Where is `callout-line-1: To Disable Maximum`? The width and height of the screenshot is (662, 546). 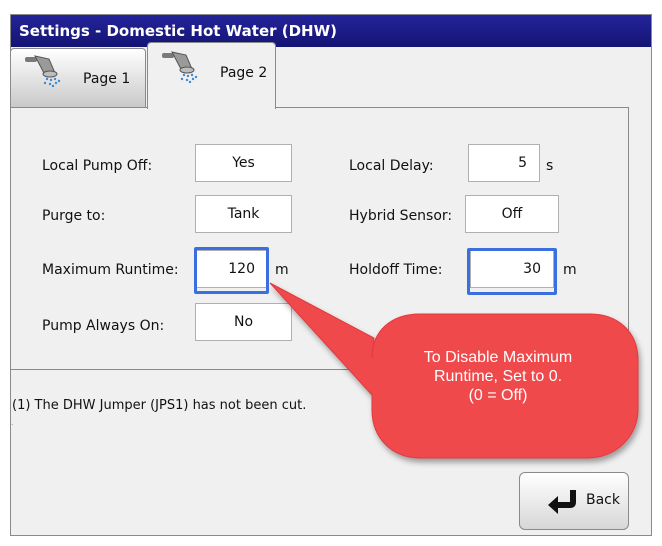 callout-line-1: To Disable Maximum is located at coordinates (498, 357).